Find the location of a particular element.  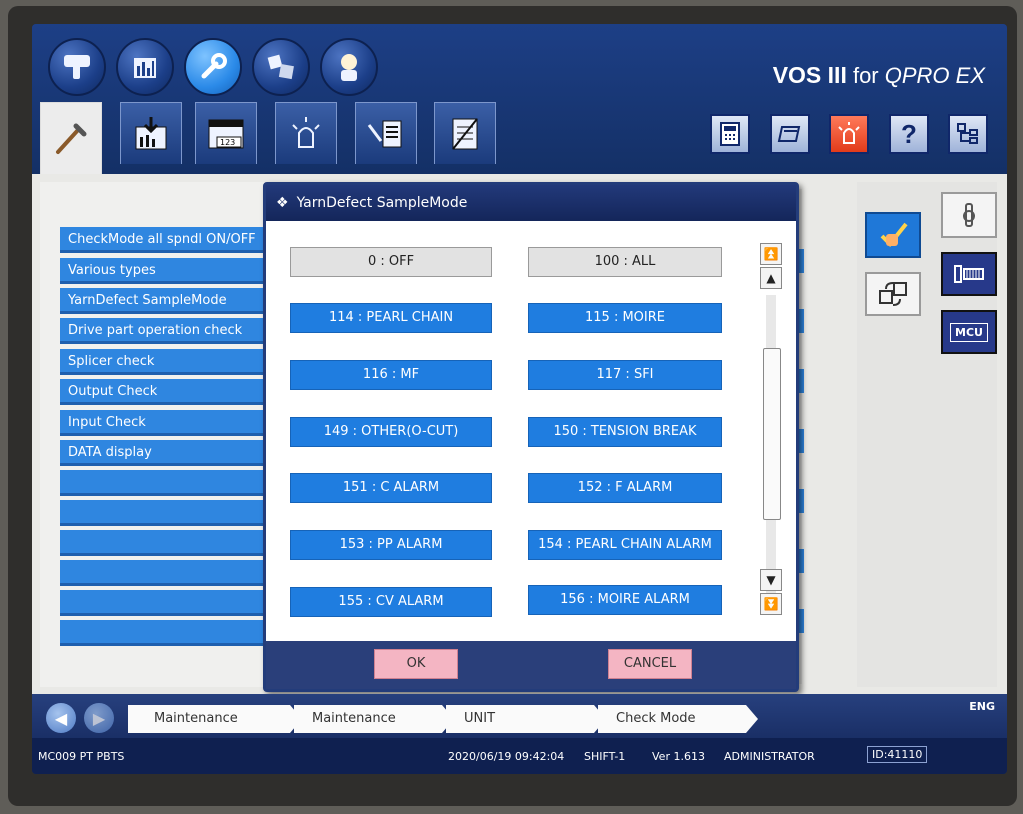

dialog-scrollbar: ⏫ ▲ ▼ ⏬ is located at coordinates (771, 429).